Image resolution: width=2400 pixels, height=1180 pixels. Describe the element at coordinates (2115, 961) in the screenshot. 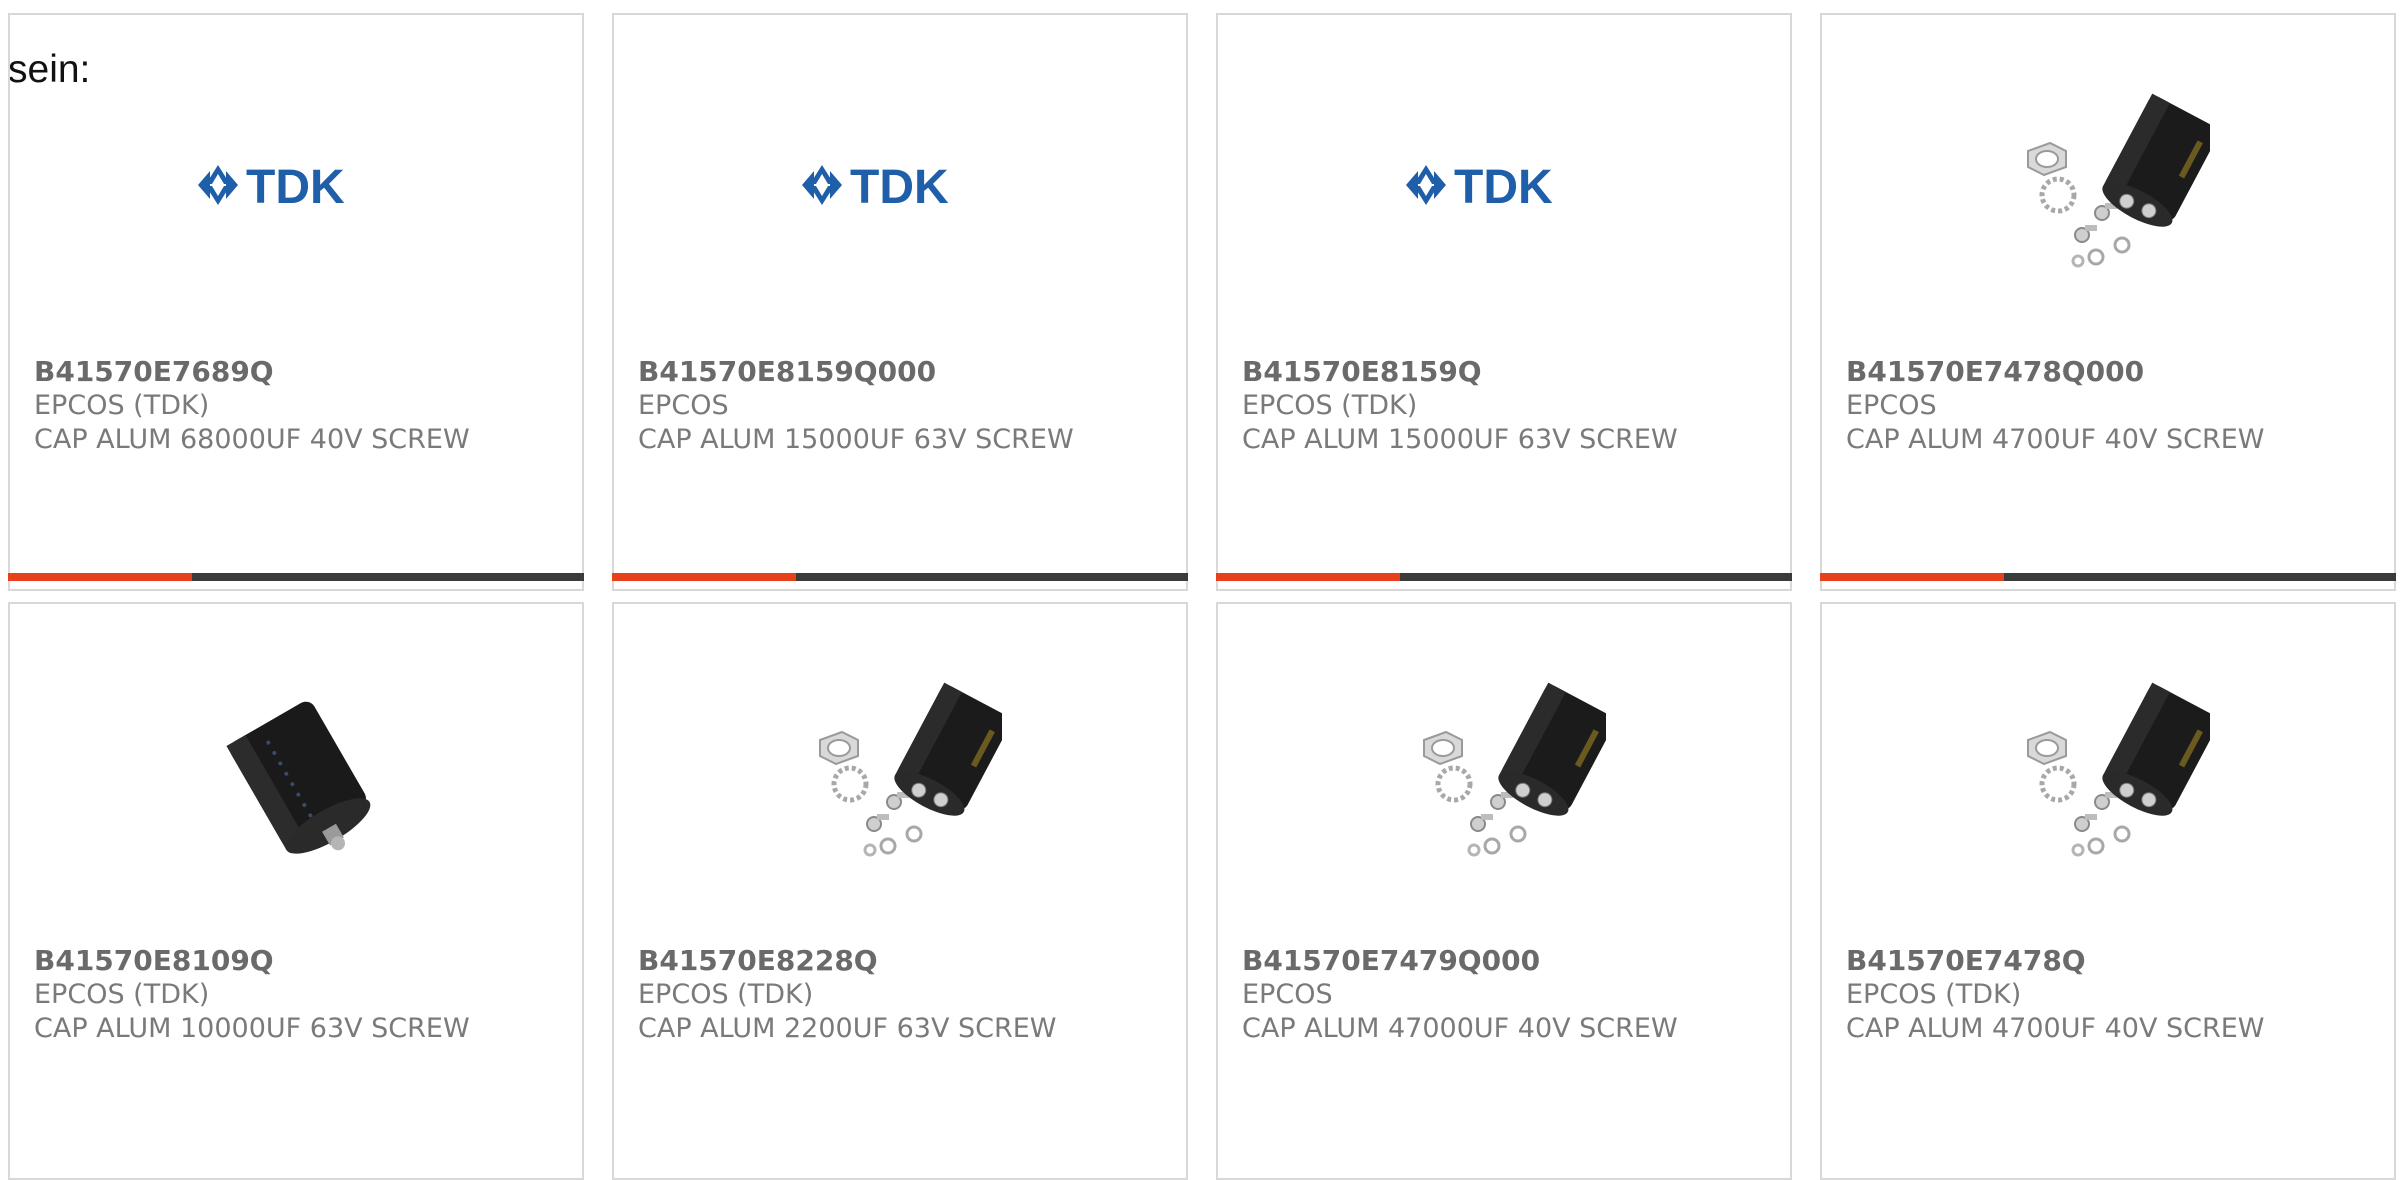

I see `part-number-link: B41570E7478Q` at that location.